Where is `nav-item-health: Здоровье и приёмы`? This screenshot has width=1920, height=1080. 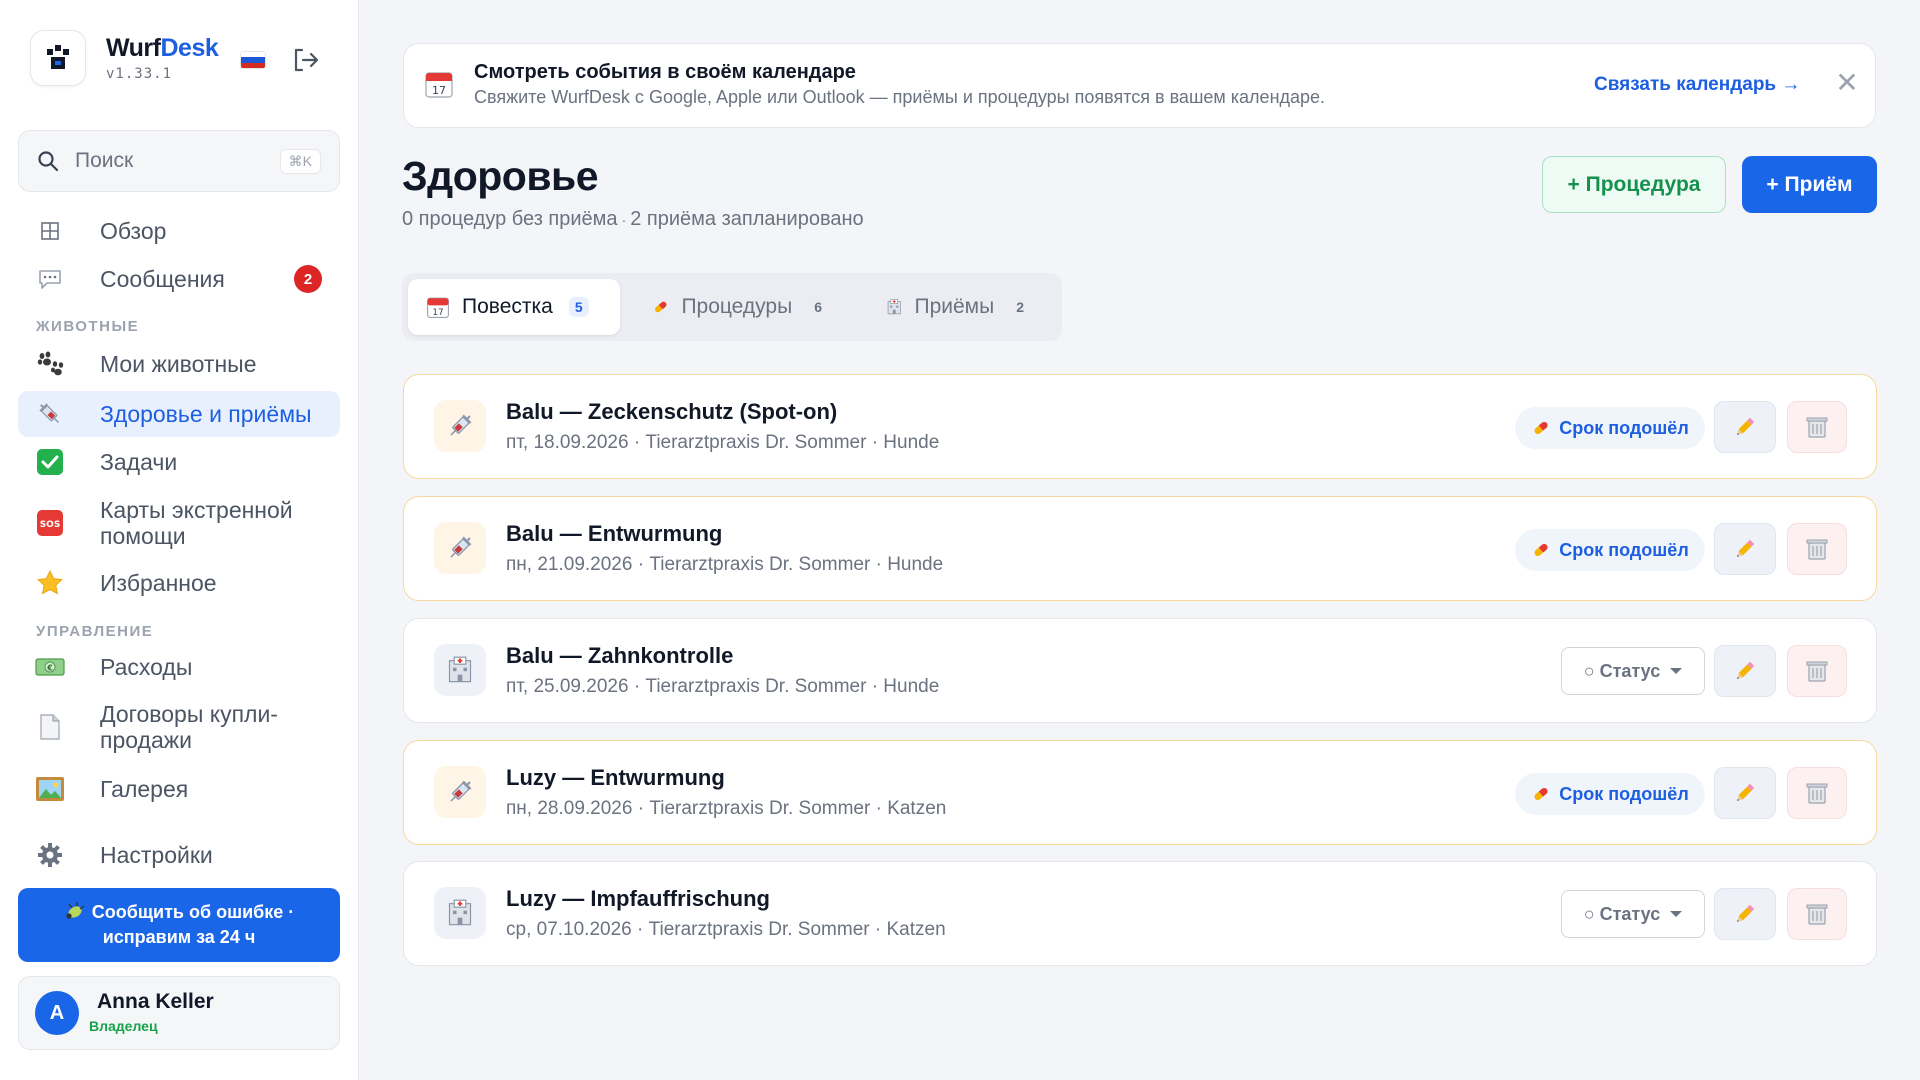
nav-item-health: Здоровье и приёмы is located at coordinates (179, 414).